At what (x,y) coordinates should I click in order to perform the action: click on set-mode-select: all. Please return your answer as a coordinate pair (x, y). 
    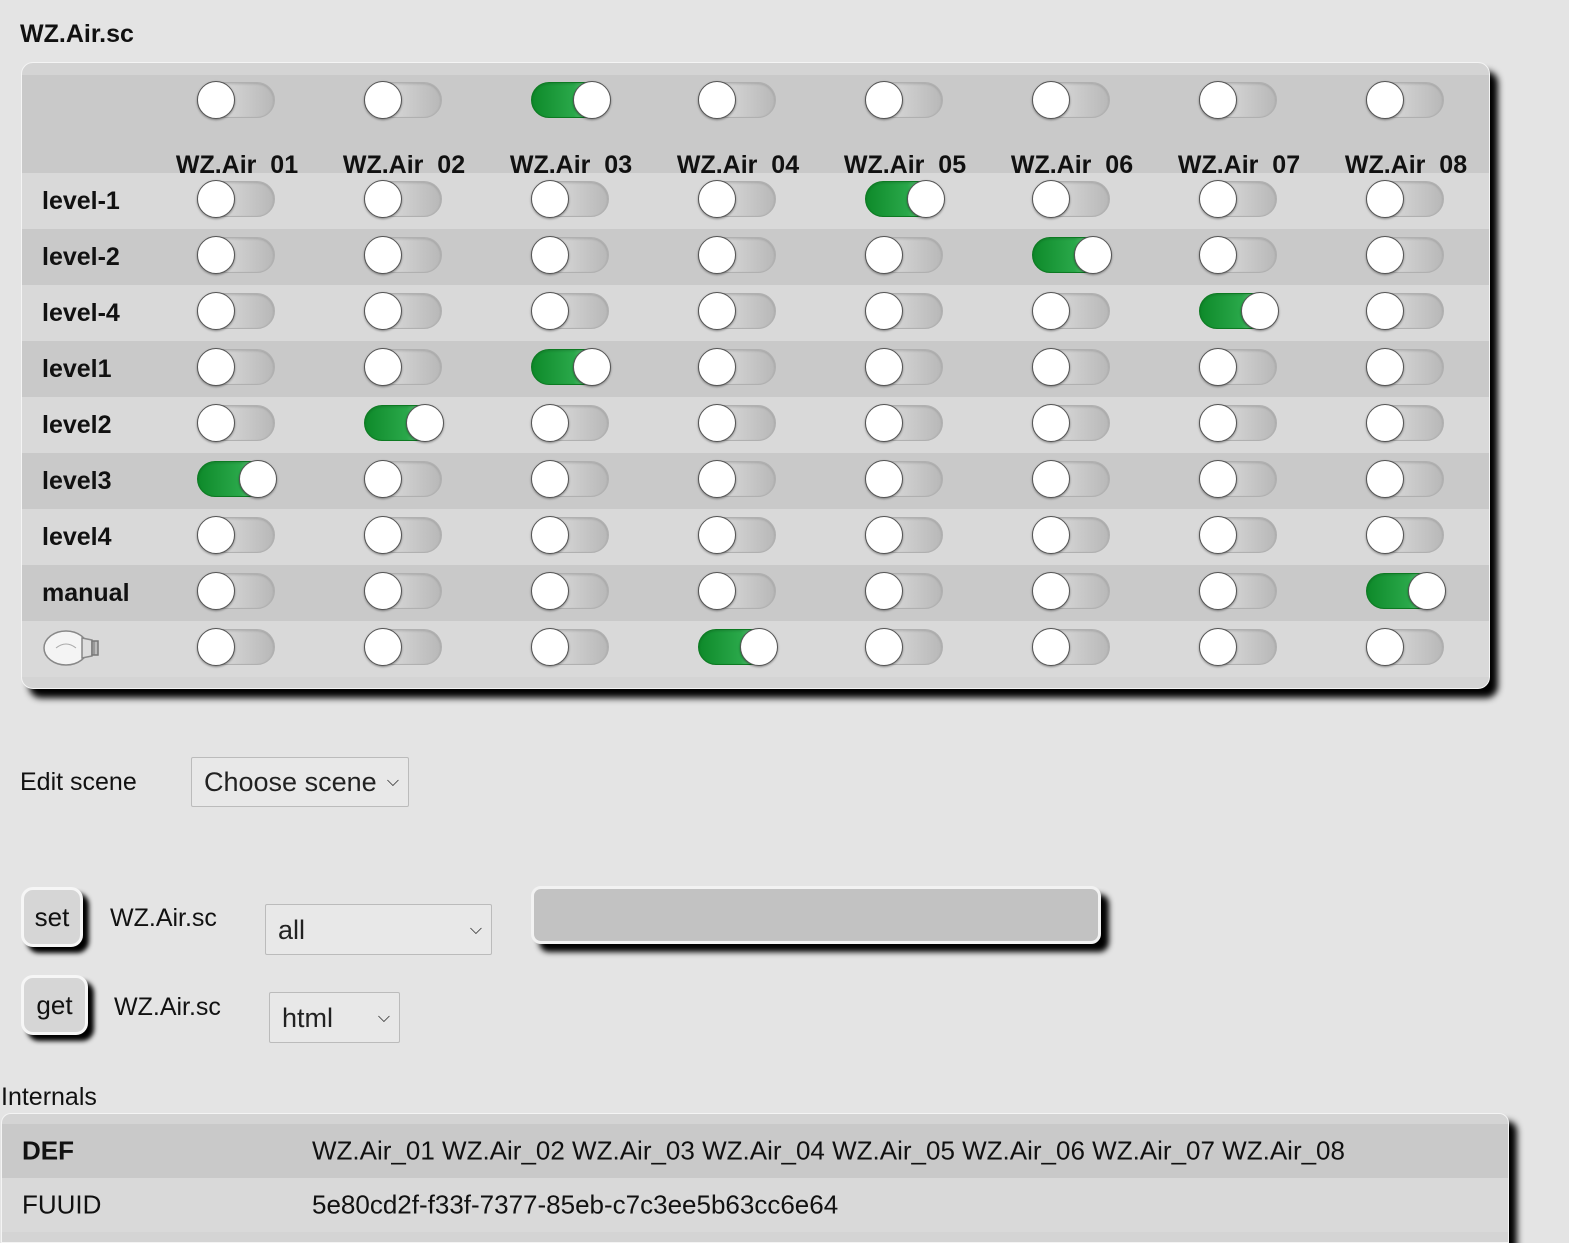
    Looking at the image, I should click on (378, 929).